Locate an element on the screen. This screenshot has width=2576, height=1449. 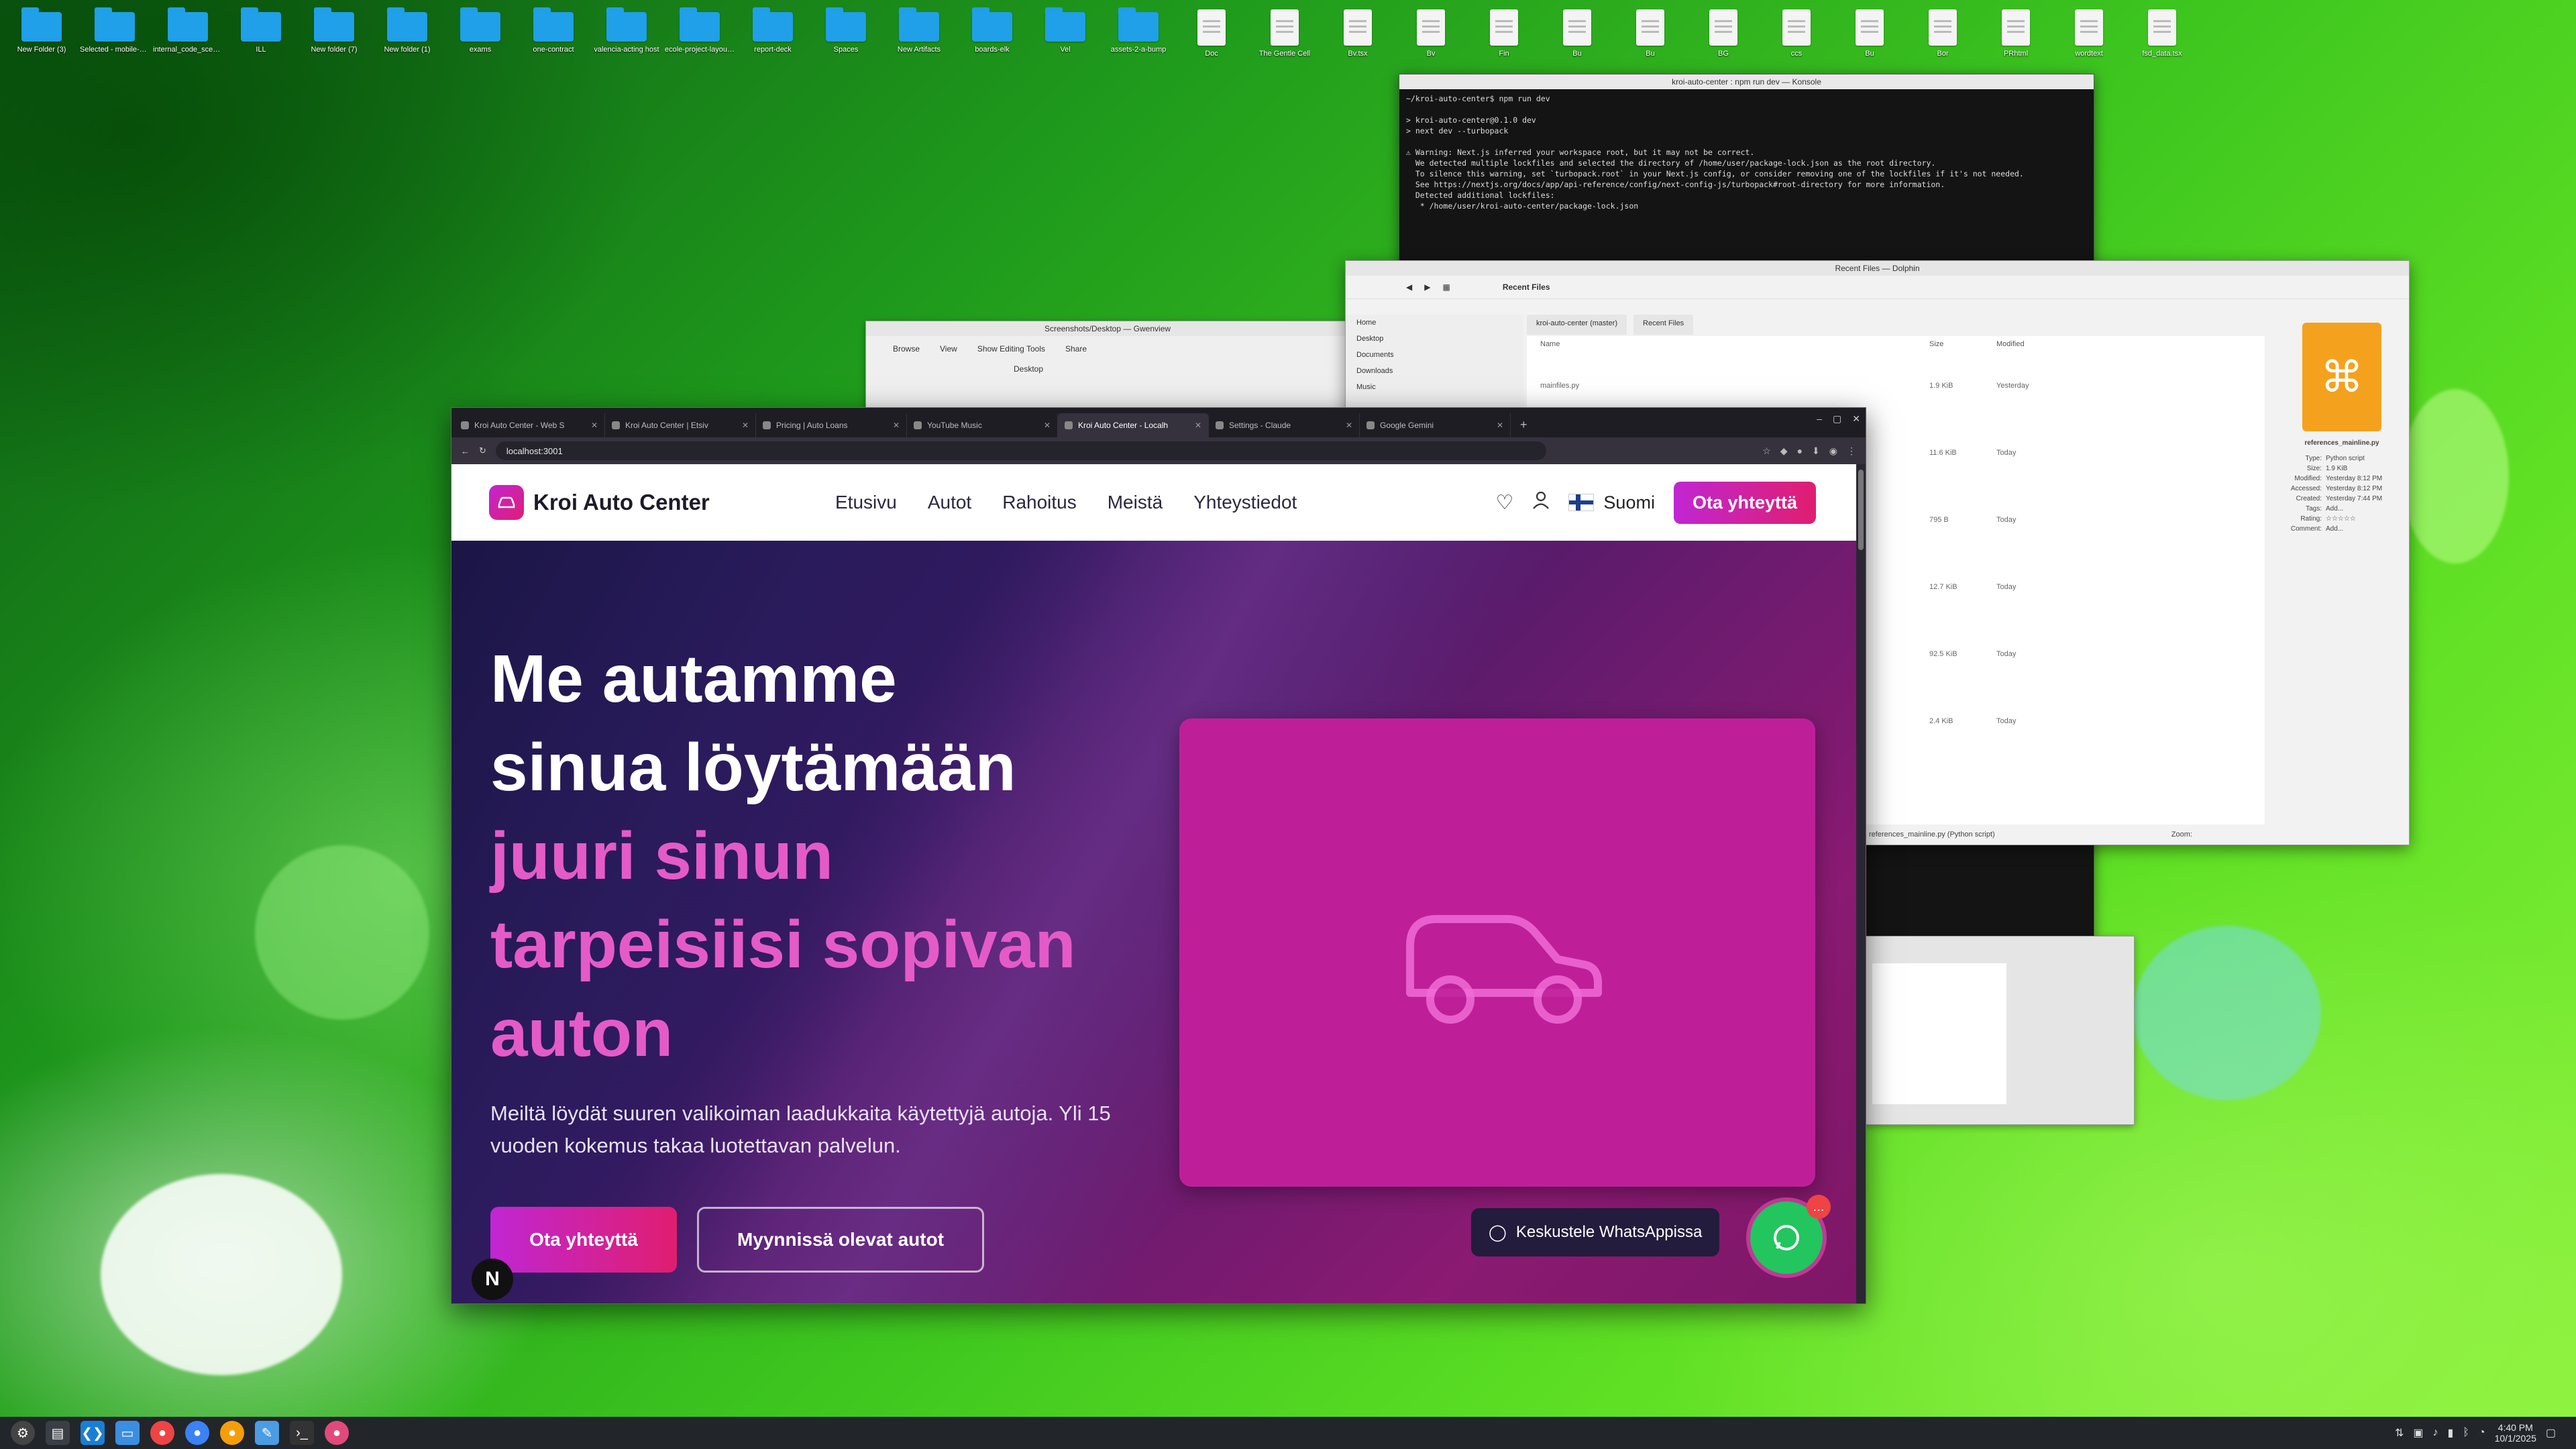
browser-tab: Kroi Auto Center - Localh ✕ is located at coordinates (1133, 425).